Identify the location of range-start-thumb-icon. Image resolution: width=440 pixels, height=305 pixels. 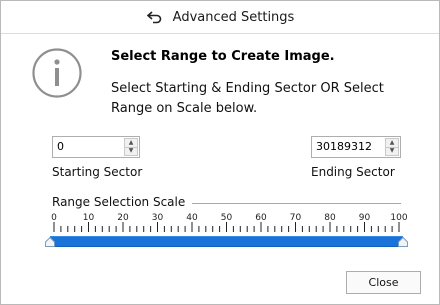
(50, 242).